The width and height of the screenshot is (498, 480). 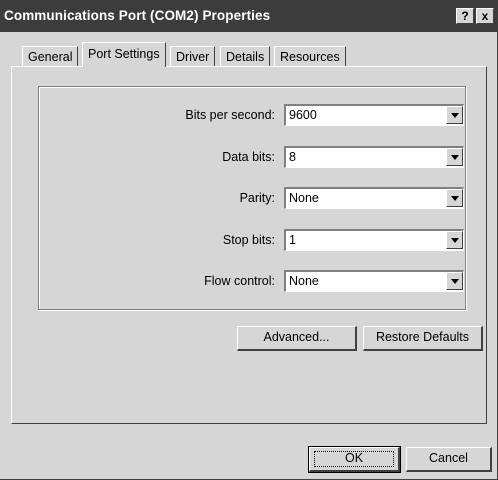 What do you see at coordinates (50, 56) in the screenshot?
I see `tab-general: General` at bounding box center [50, 56].